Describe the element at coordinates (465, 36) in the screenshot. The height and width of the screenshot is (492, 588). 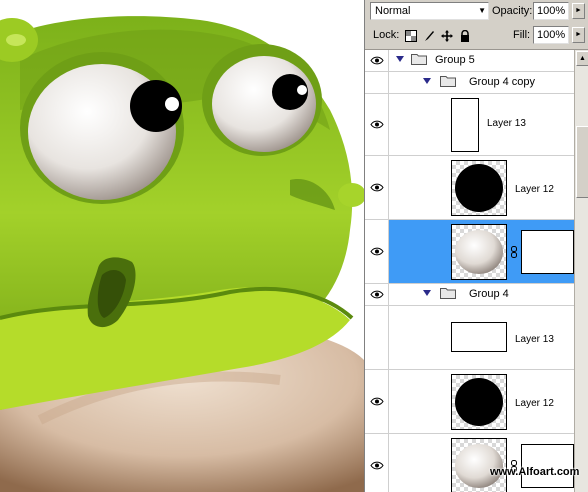
I see `lock-all-icon` at that location.